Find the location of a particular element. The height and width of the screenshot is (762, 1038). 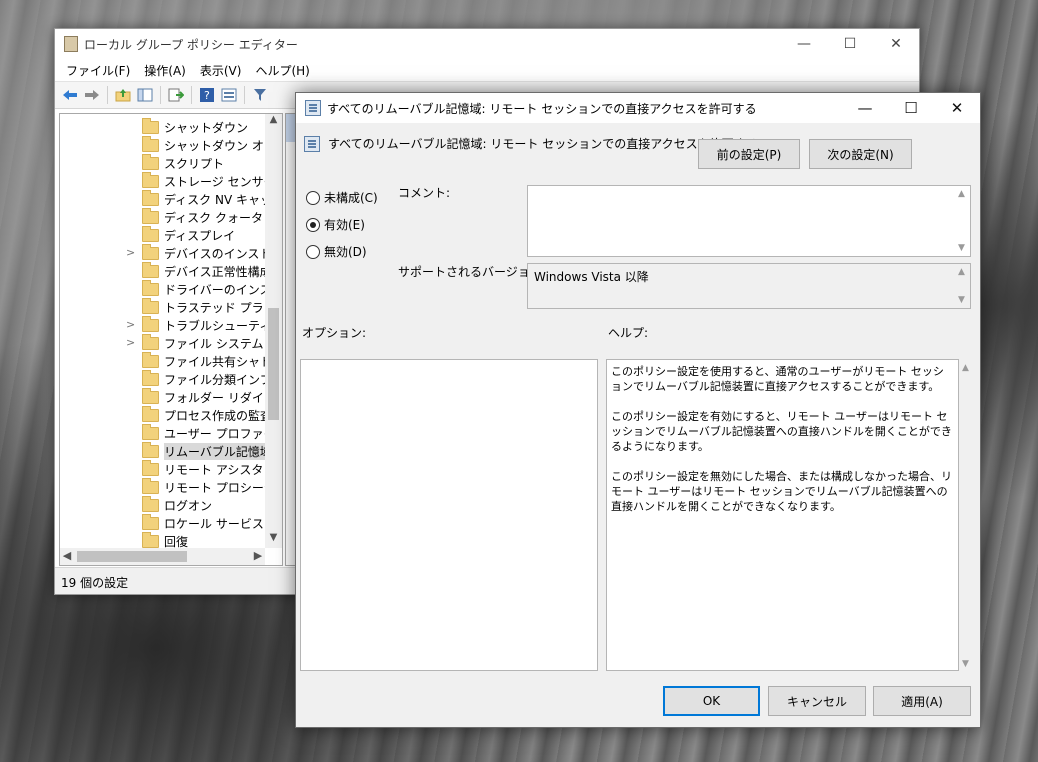

filter-icon is located at coordinates (260, 95).